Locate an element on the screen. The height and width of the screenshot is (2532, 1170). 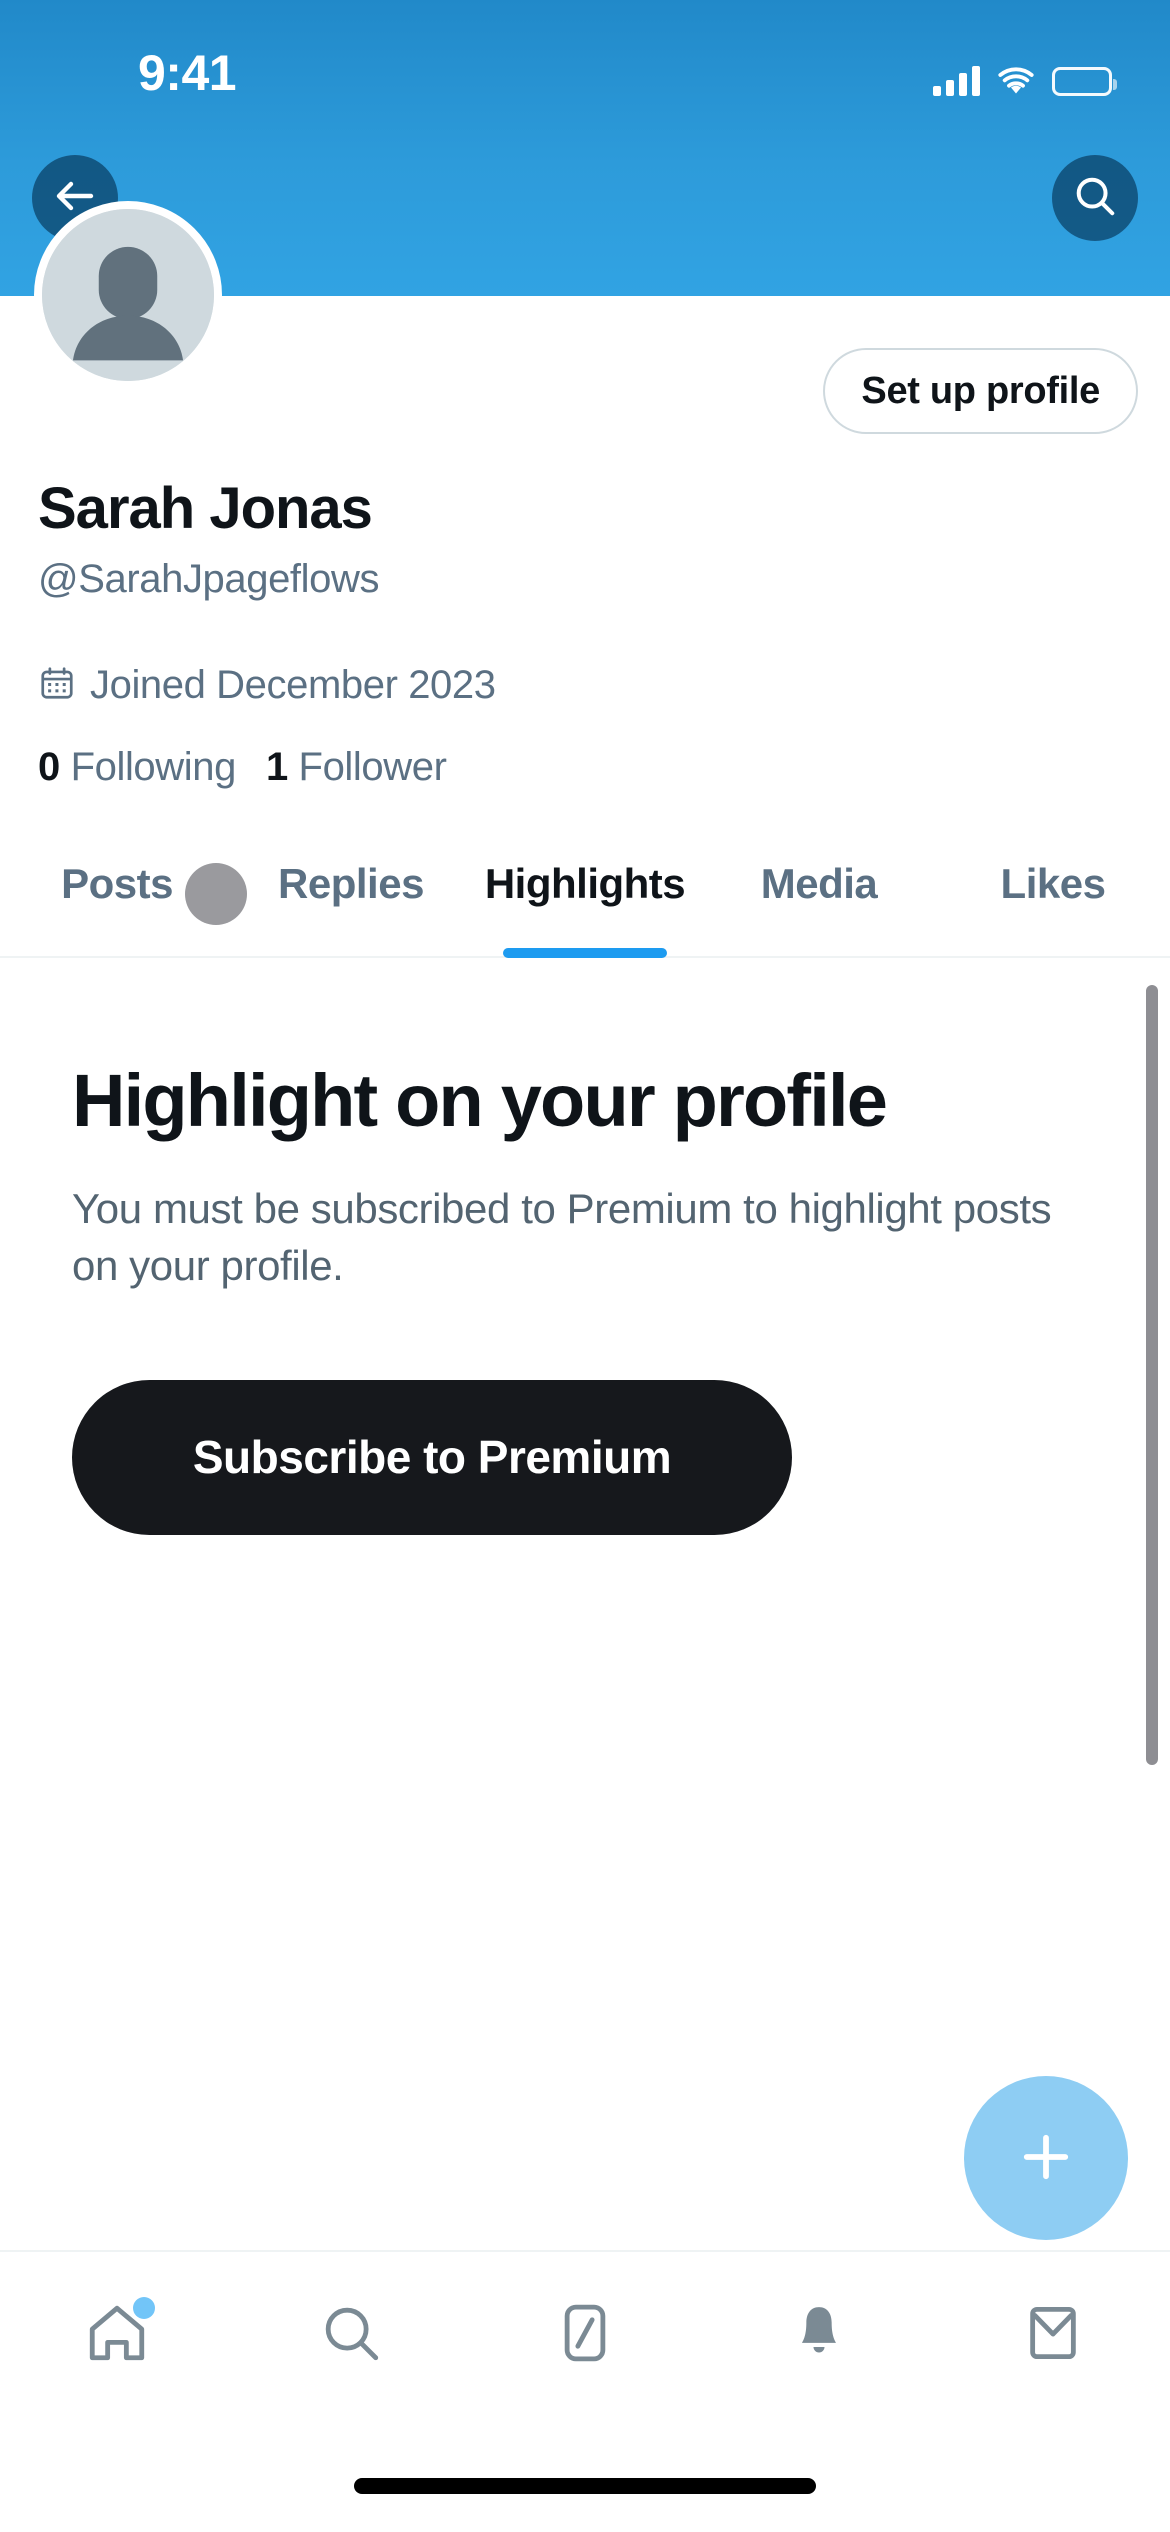
scrollbar-track is located at coordinates (1153, 1505).